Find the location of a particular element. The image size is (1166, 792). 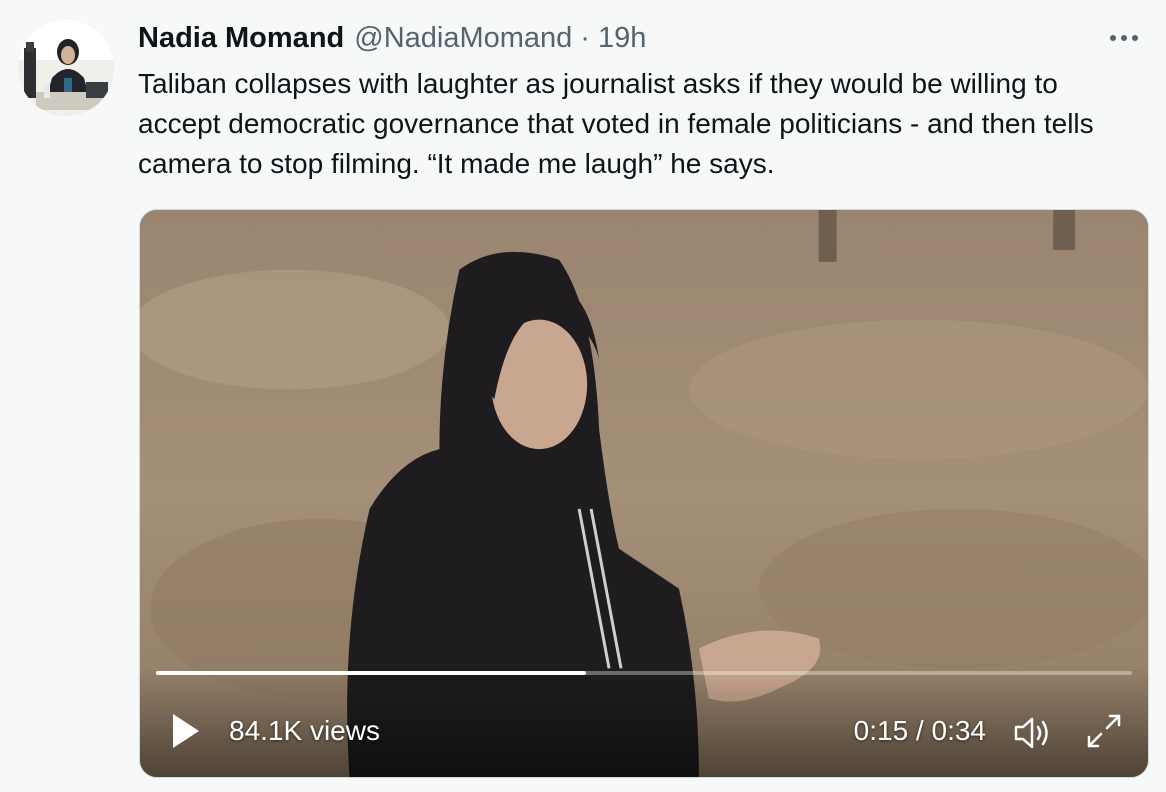

more-icon is located at coordinates (1124, 38).